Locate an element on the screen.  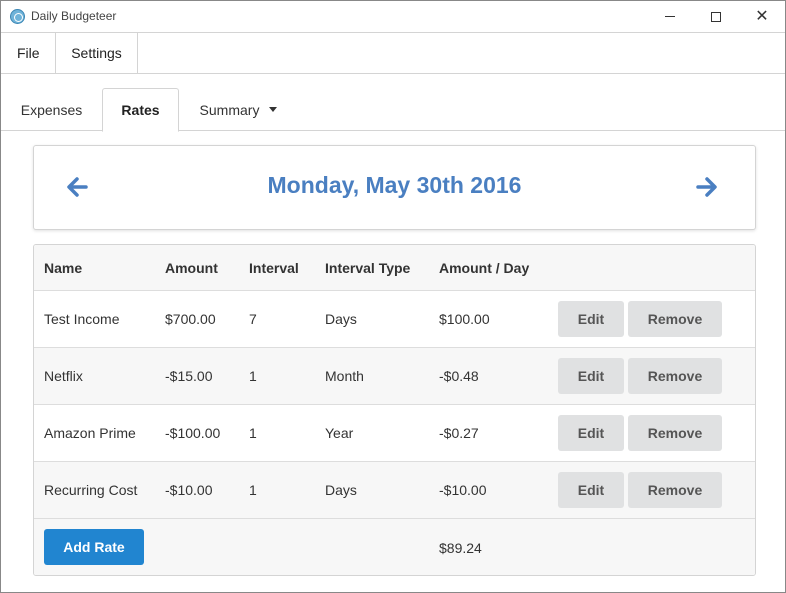
cell-interval-type: Month is located at coordinates (344, 376).